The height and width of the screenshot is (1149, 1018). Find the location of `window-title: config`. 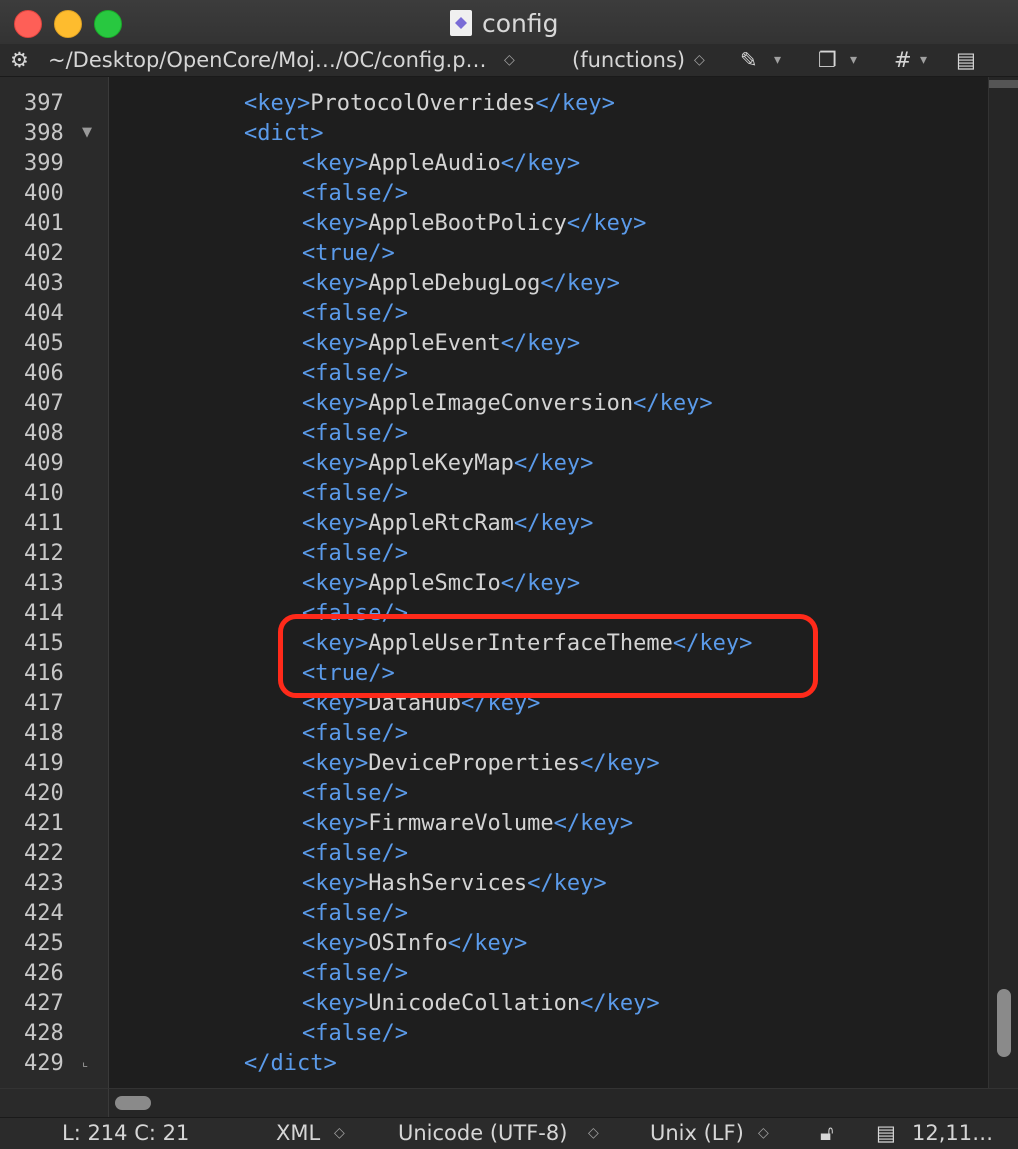

window-title: config is located at coordinates (504, 23).